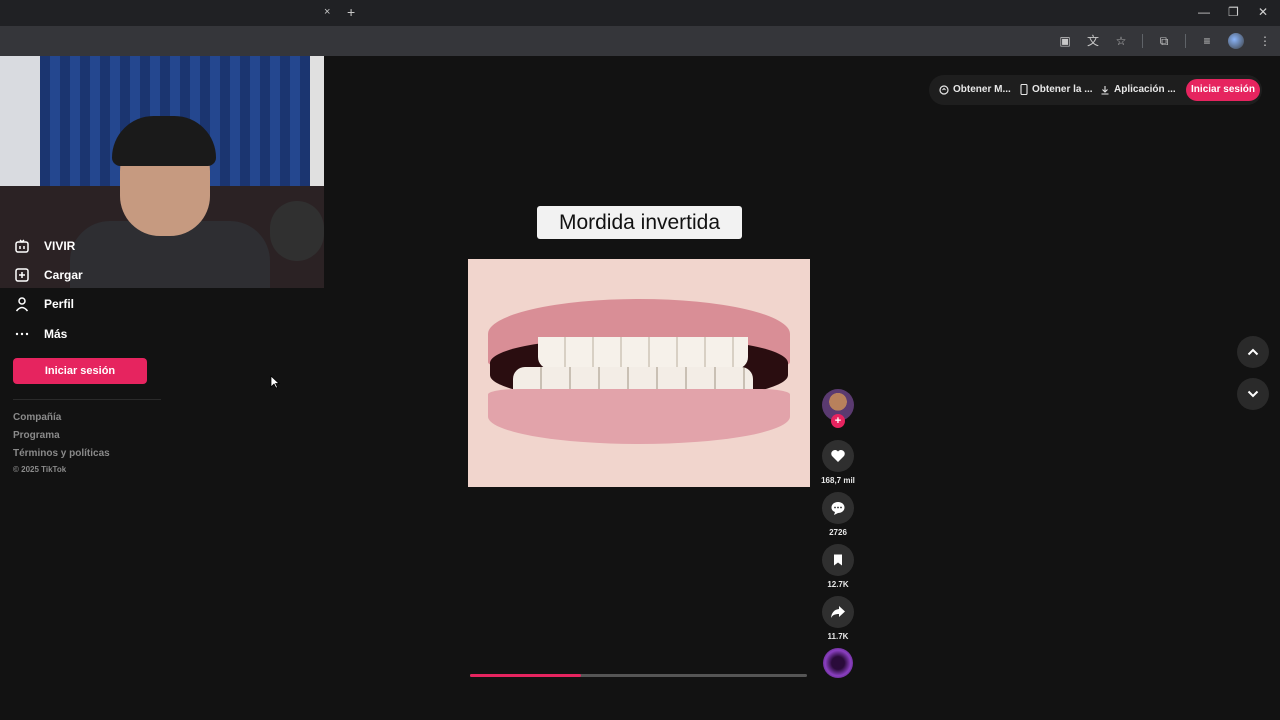 The width and height of the screenshot is (1280, 720). I want to click on like-count: 168,7 mil, so click(838, 480).